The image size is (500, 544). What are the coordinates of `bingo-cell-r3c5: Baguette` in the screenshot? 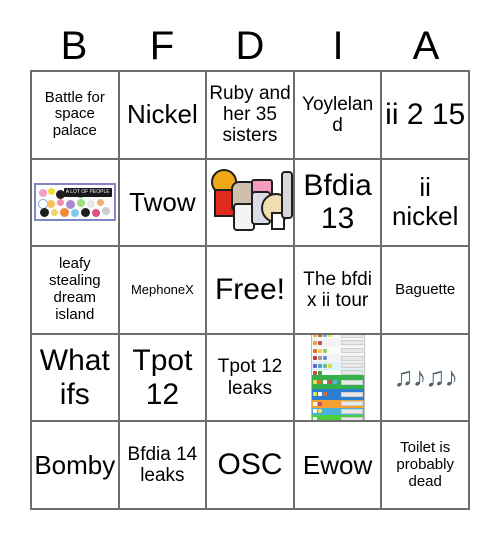 It's located at (426, 291).